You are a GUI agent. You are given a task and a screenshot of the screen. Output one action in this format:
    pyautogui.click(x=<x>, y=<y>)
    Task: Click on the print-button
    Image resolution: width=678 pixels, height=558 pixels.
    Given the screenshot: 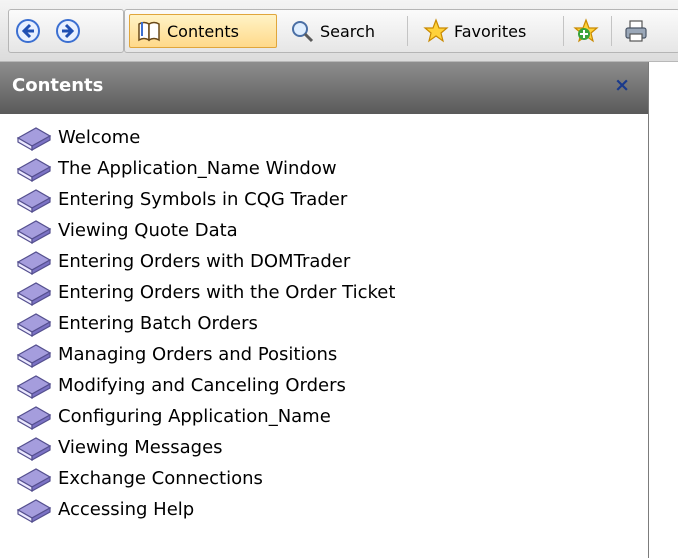 What is the action you would take?
    pyautogui.click(x=636, y=31)
    